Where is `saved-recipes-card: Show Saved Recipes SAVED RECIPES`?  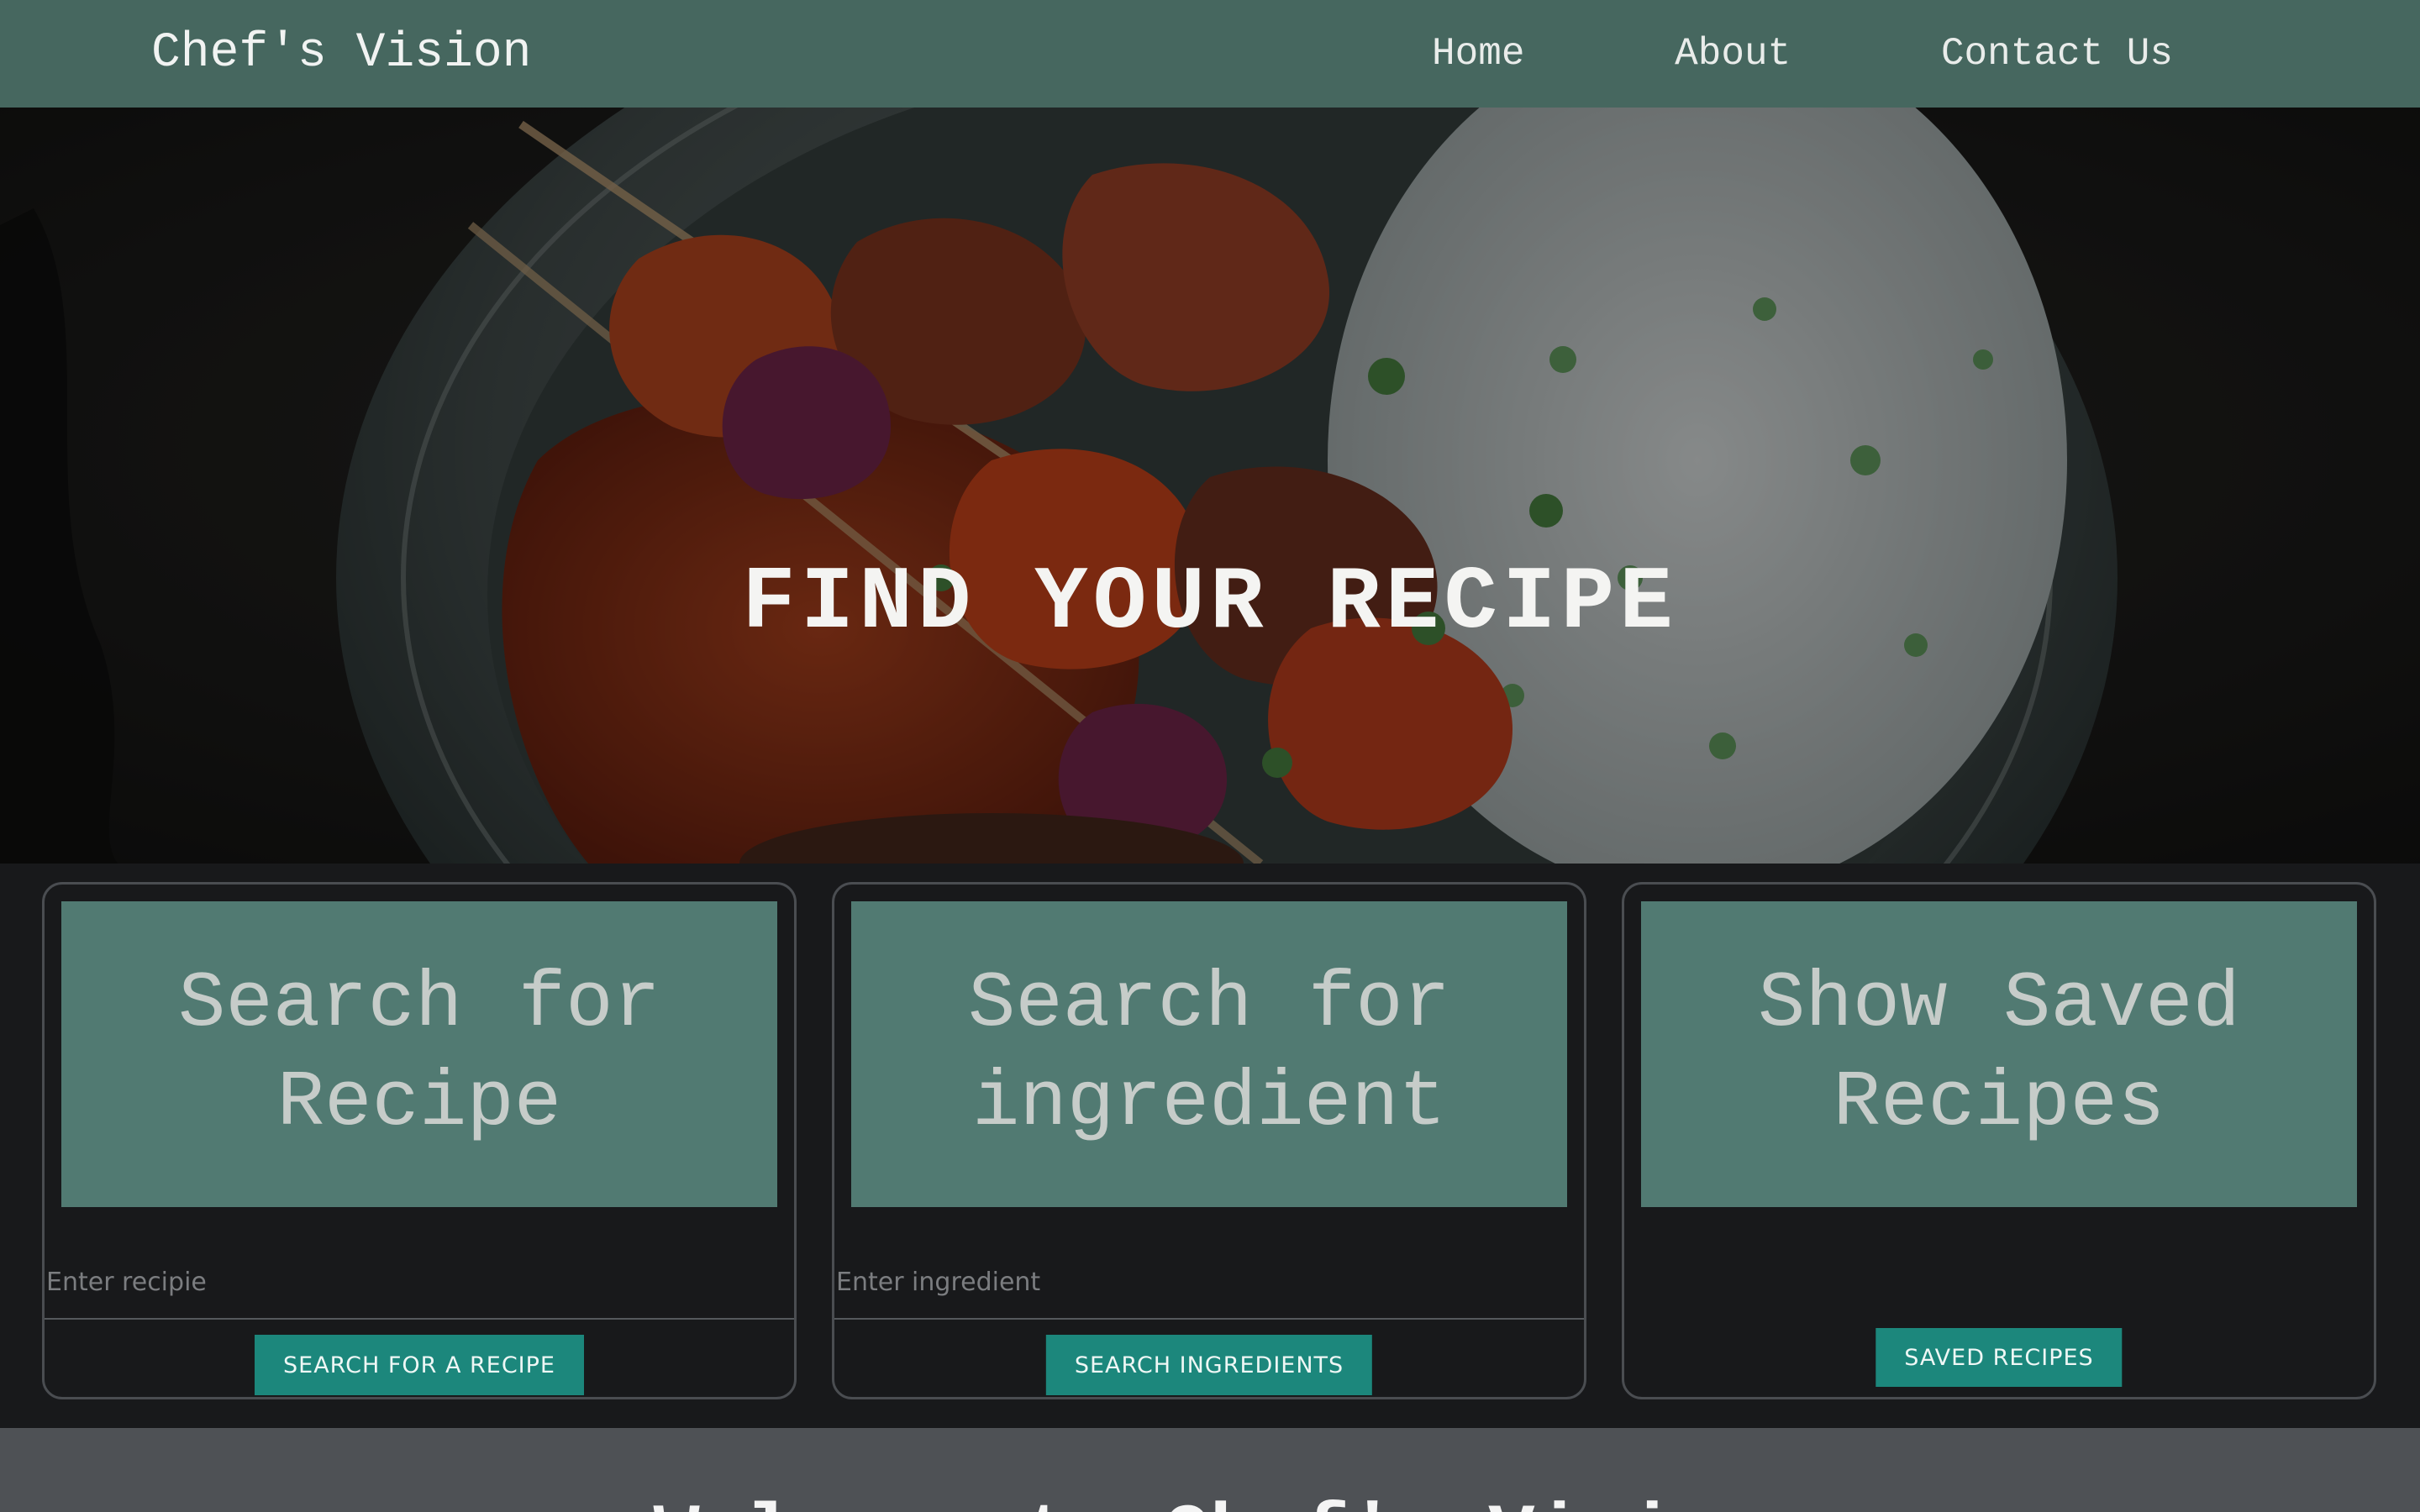
saved-recipes-card: Show Saved Recipes SAVED RECIPES is located at coordinates (1999, 1140).